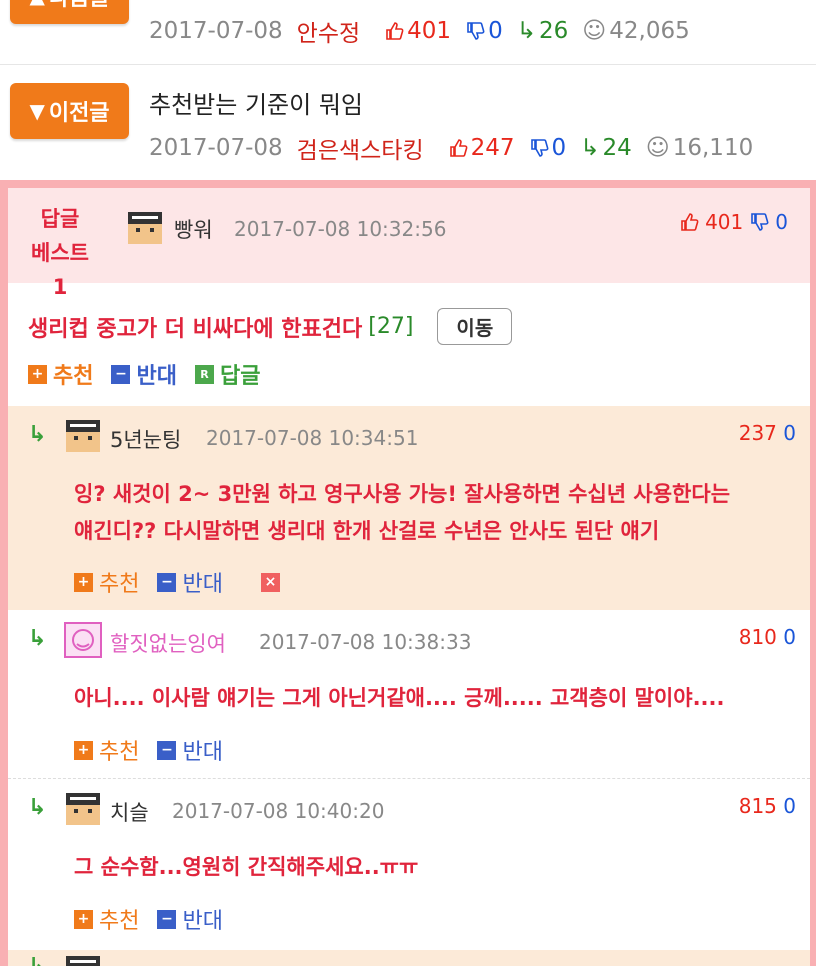 This screenshot has width=816, height=966. I want to click on next-post-dislikes: 0, so click(484, 31).